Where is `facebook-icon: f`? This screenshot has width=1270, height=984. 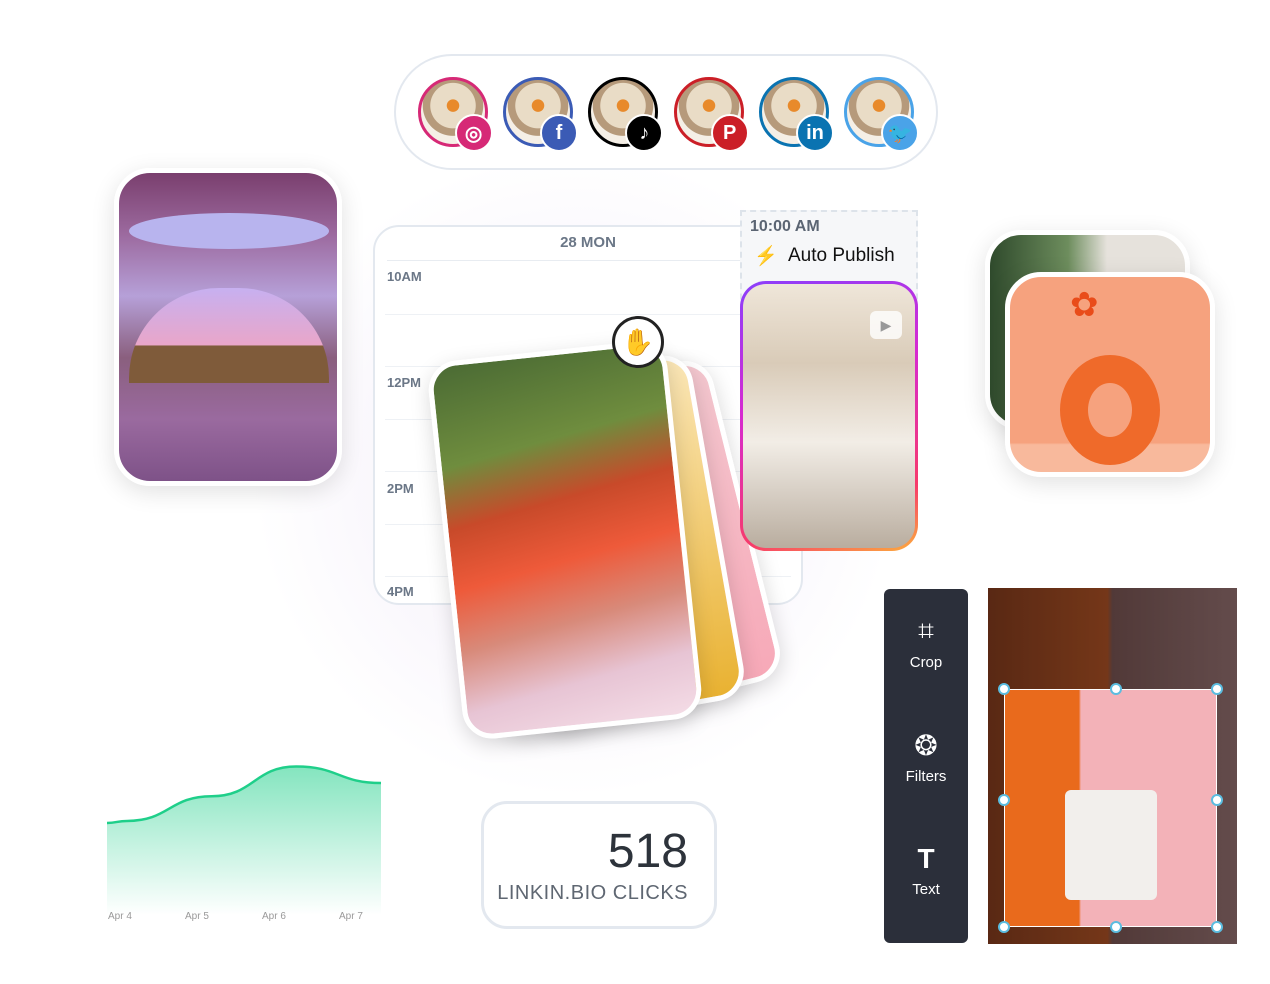
facebook-icon: f is located at coordinates (558, 133).